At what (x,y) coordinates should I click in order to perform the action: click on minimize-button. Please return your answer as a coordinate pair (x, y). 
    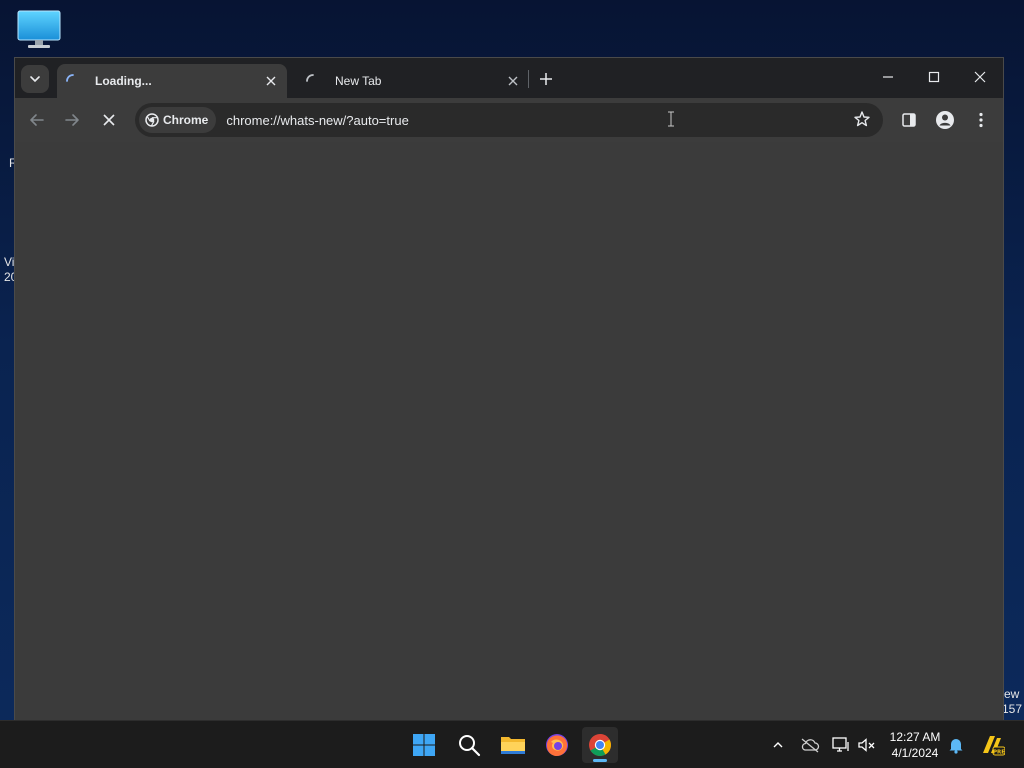
    Looking at the image, I should click on (888, 77).